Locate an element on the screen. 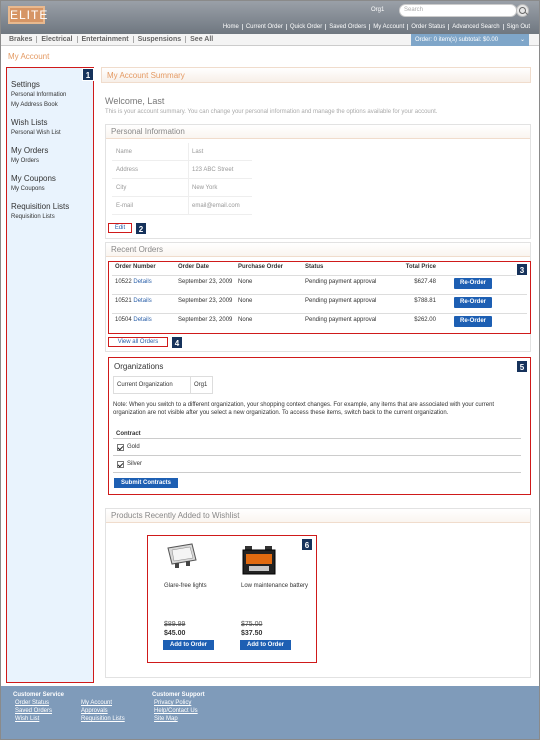 This screenshot has width=540, height=740. footer-heading is located at coordinates (102, 695).